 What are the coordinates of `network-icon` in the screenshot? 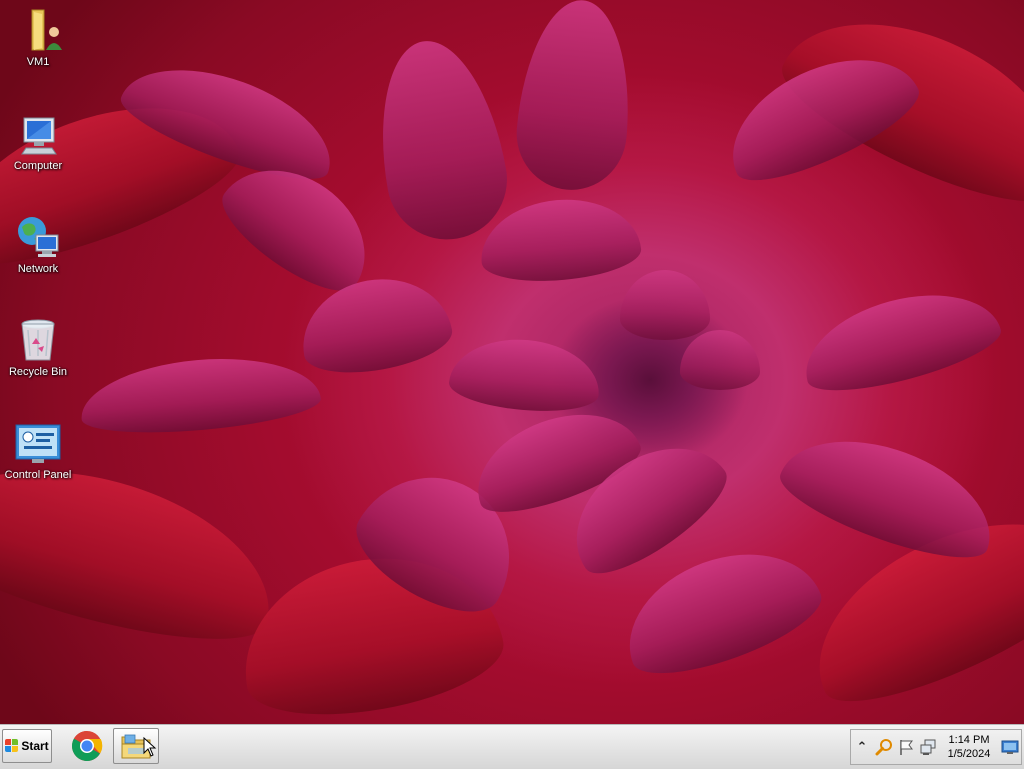 It's located at (38, 237).